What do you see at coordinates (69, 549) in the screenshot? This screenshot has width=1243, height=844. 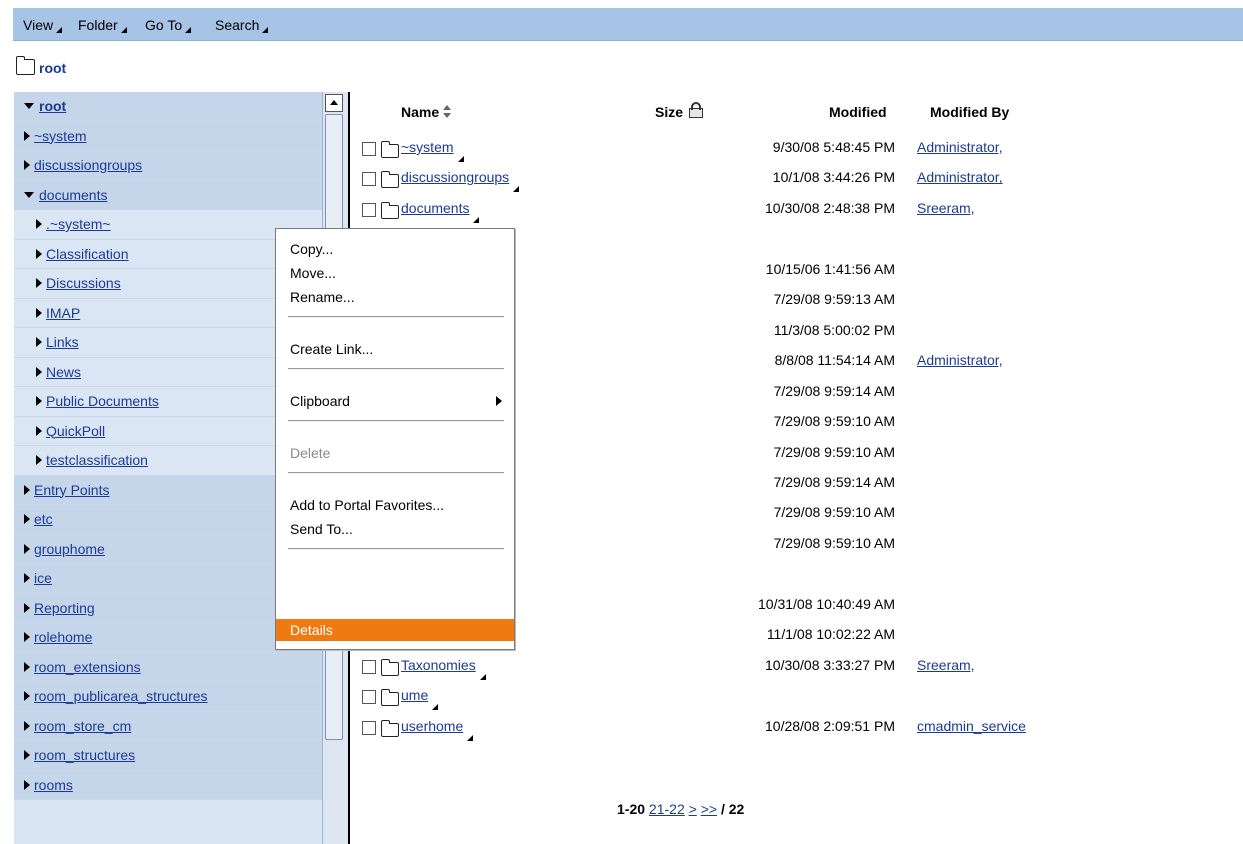 I see `tree-item-label: grouphome` at bounding box center [69, 549].